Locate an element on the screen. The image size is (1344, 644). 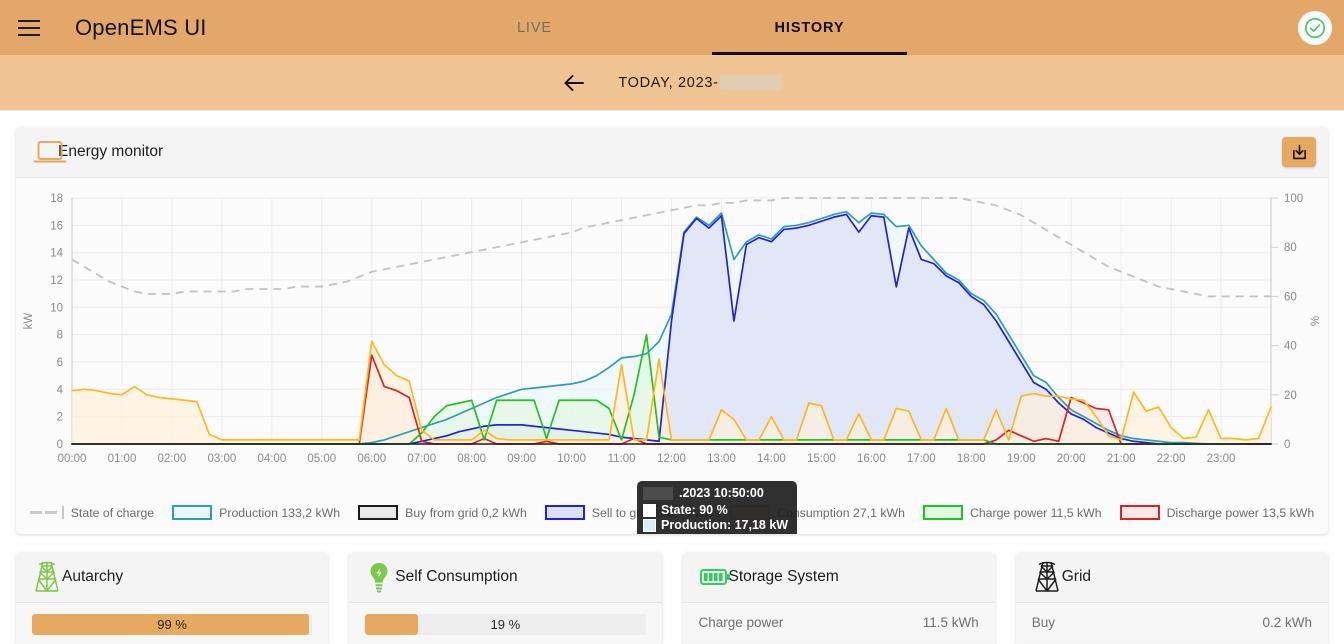
current-date-label: TODAY, 2023- is located at coordinates (700, 82).